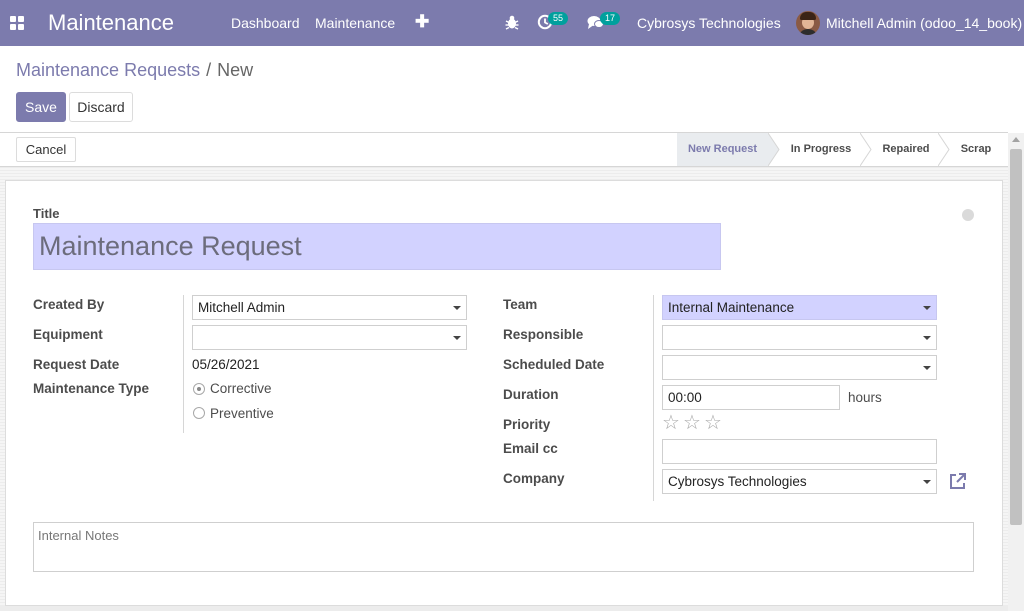 This screenshot has width=1024, height=611. What do you see at coordinates (968, 215) in the screenshot?
I see `kanban-state-icon` at bounding box center [968, 215].